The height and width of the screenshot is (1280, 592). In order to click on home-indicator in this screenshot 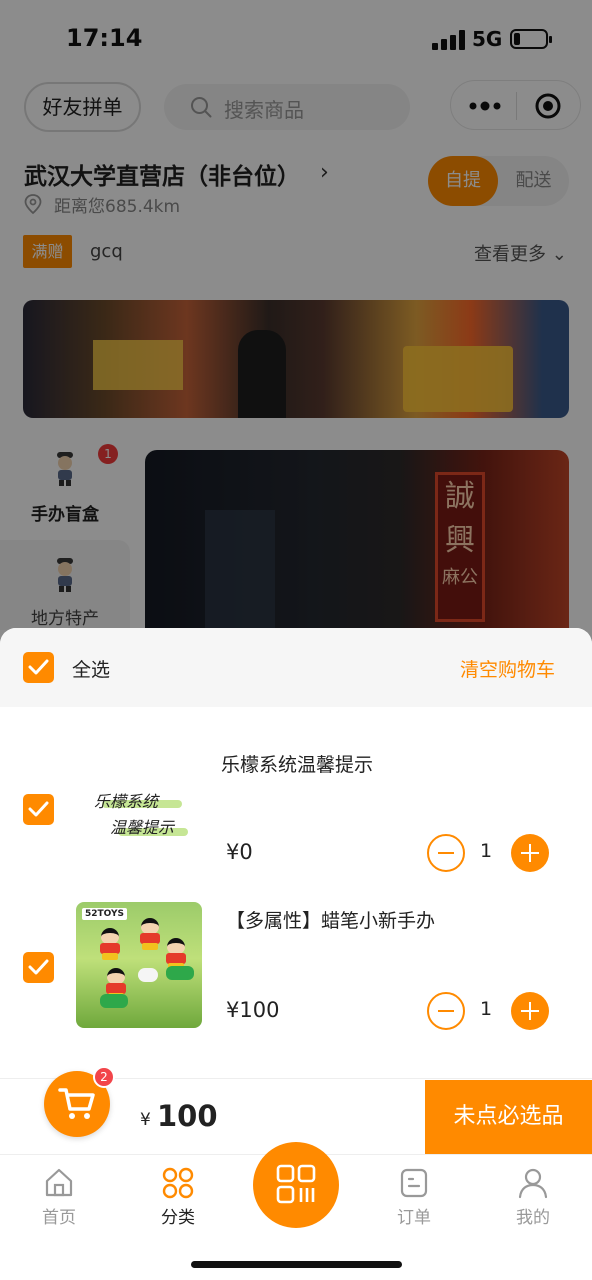, I will do `click(296, 1264)`.